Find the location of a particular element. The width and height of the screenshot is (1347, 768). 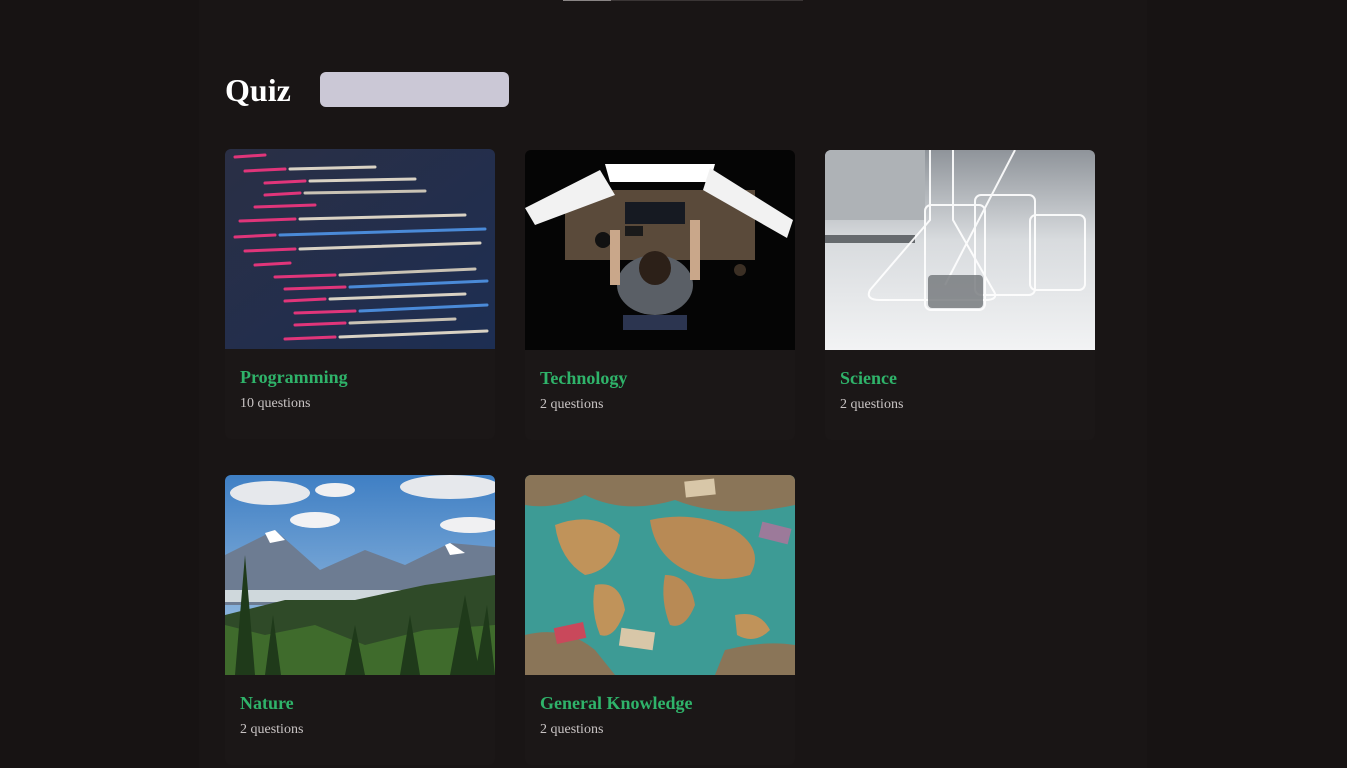

quiz-card-nature: Nature 2 questions is located at coordinates (360, 620).